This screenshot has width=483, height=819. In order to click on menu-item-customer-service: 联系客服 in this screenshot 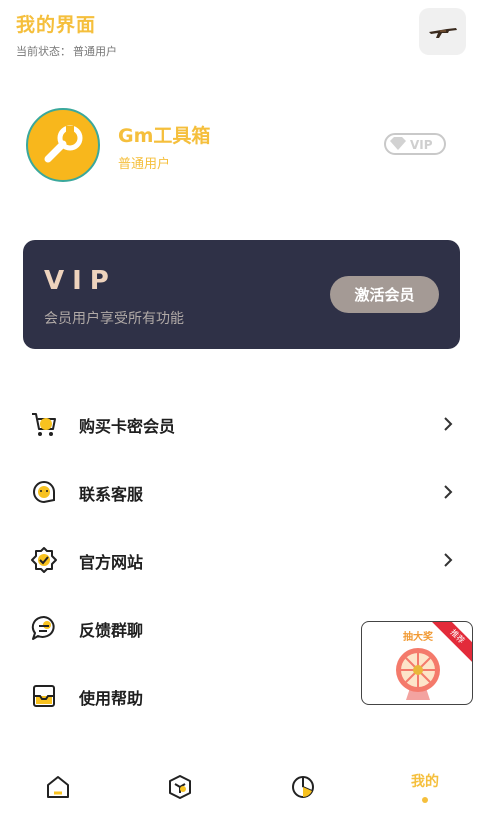, I will do `click(241, 492)`.